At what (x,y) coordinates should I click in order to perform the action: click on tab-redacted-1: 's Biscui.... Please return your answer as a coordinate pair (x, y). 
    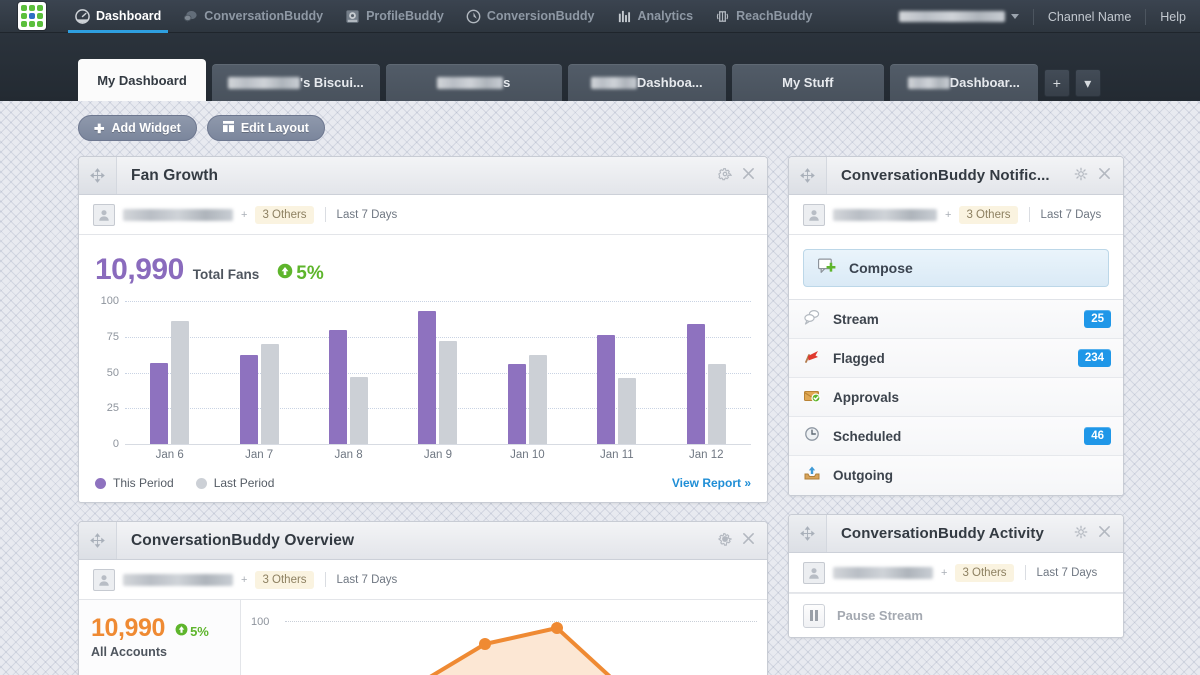
    Looking at the image, I should click on (296, 82).